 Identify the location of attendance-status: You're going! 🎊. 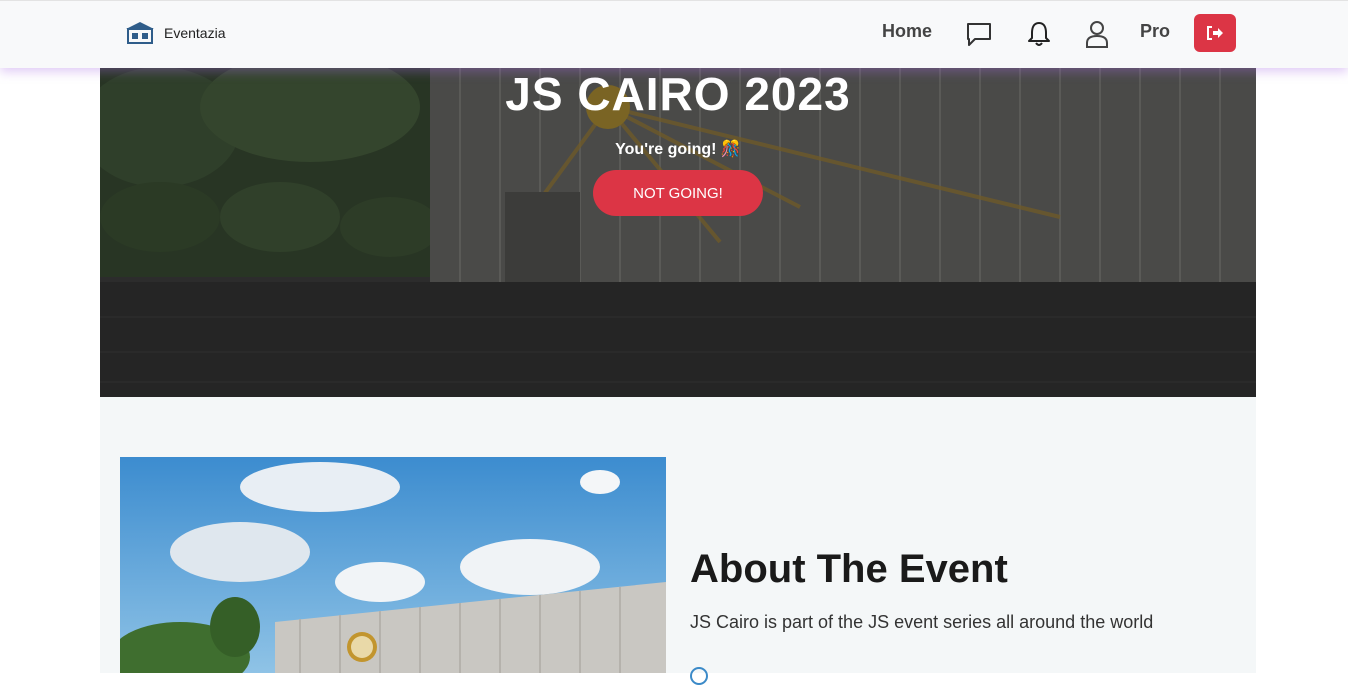
(678, 149).